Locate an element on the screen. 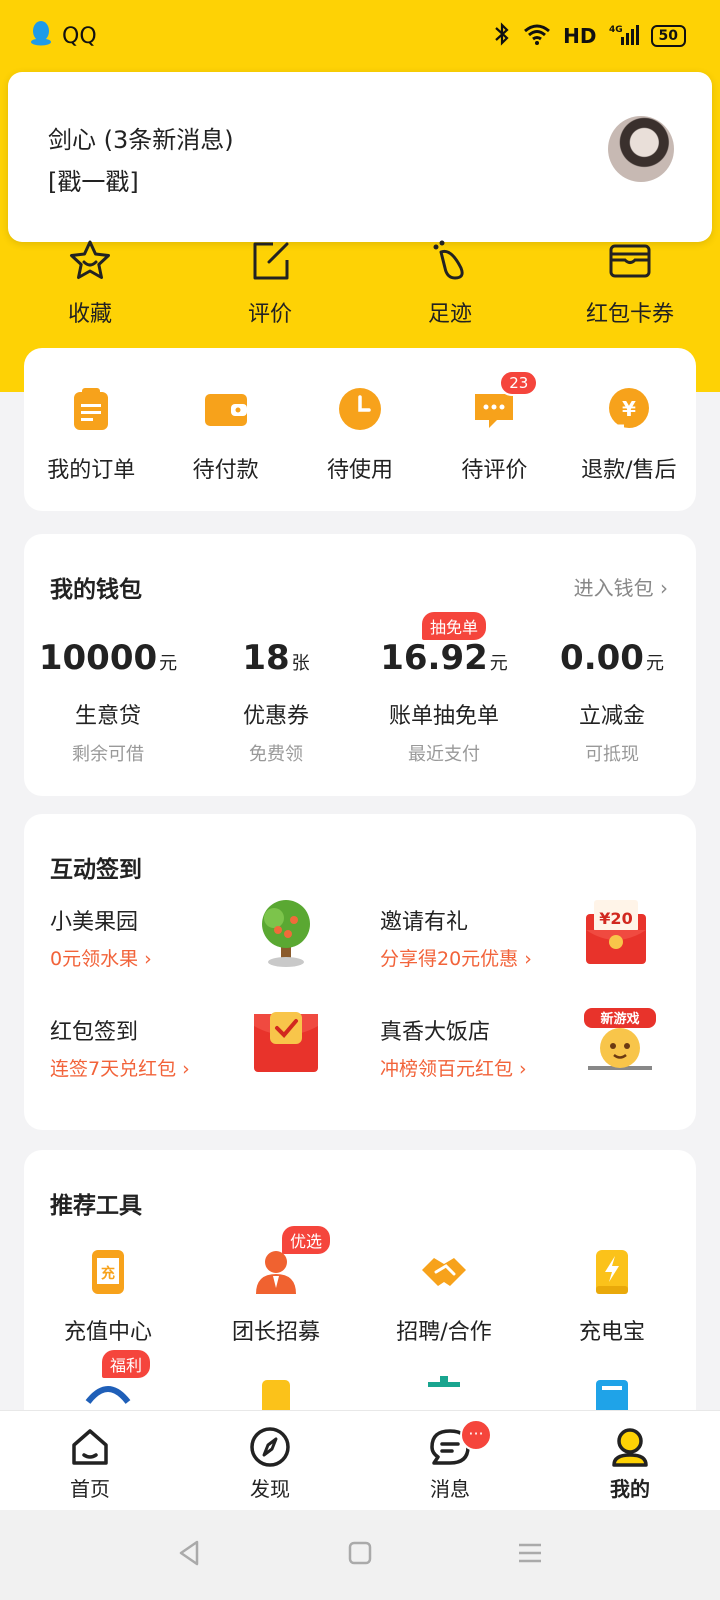 The width and height of the screenshot is (720, 1600). tool-recharge: 充 充值中心 is located at coordinates (108, 1297).